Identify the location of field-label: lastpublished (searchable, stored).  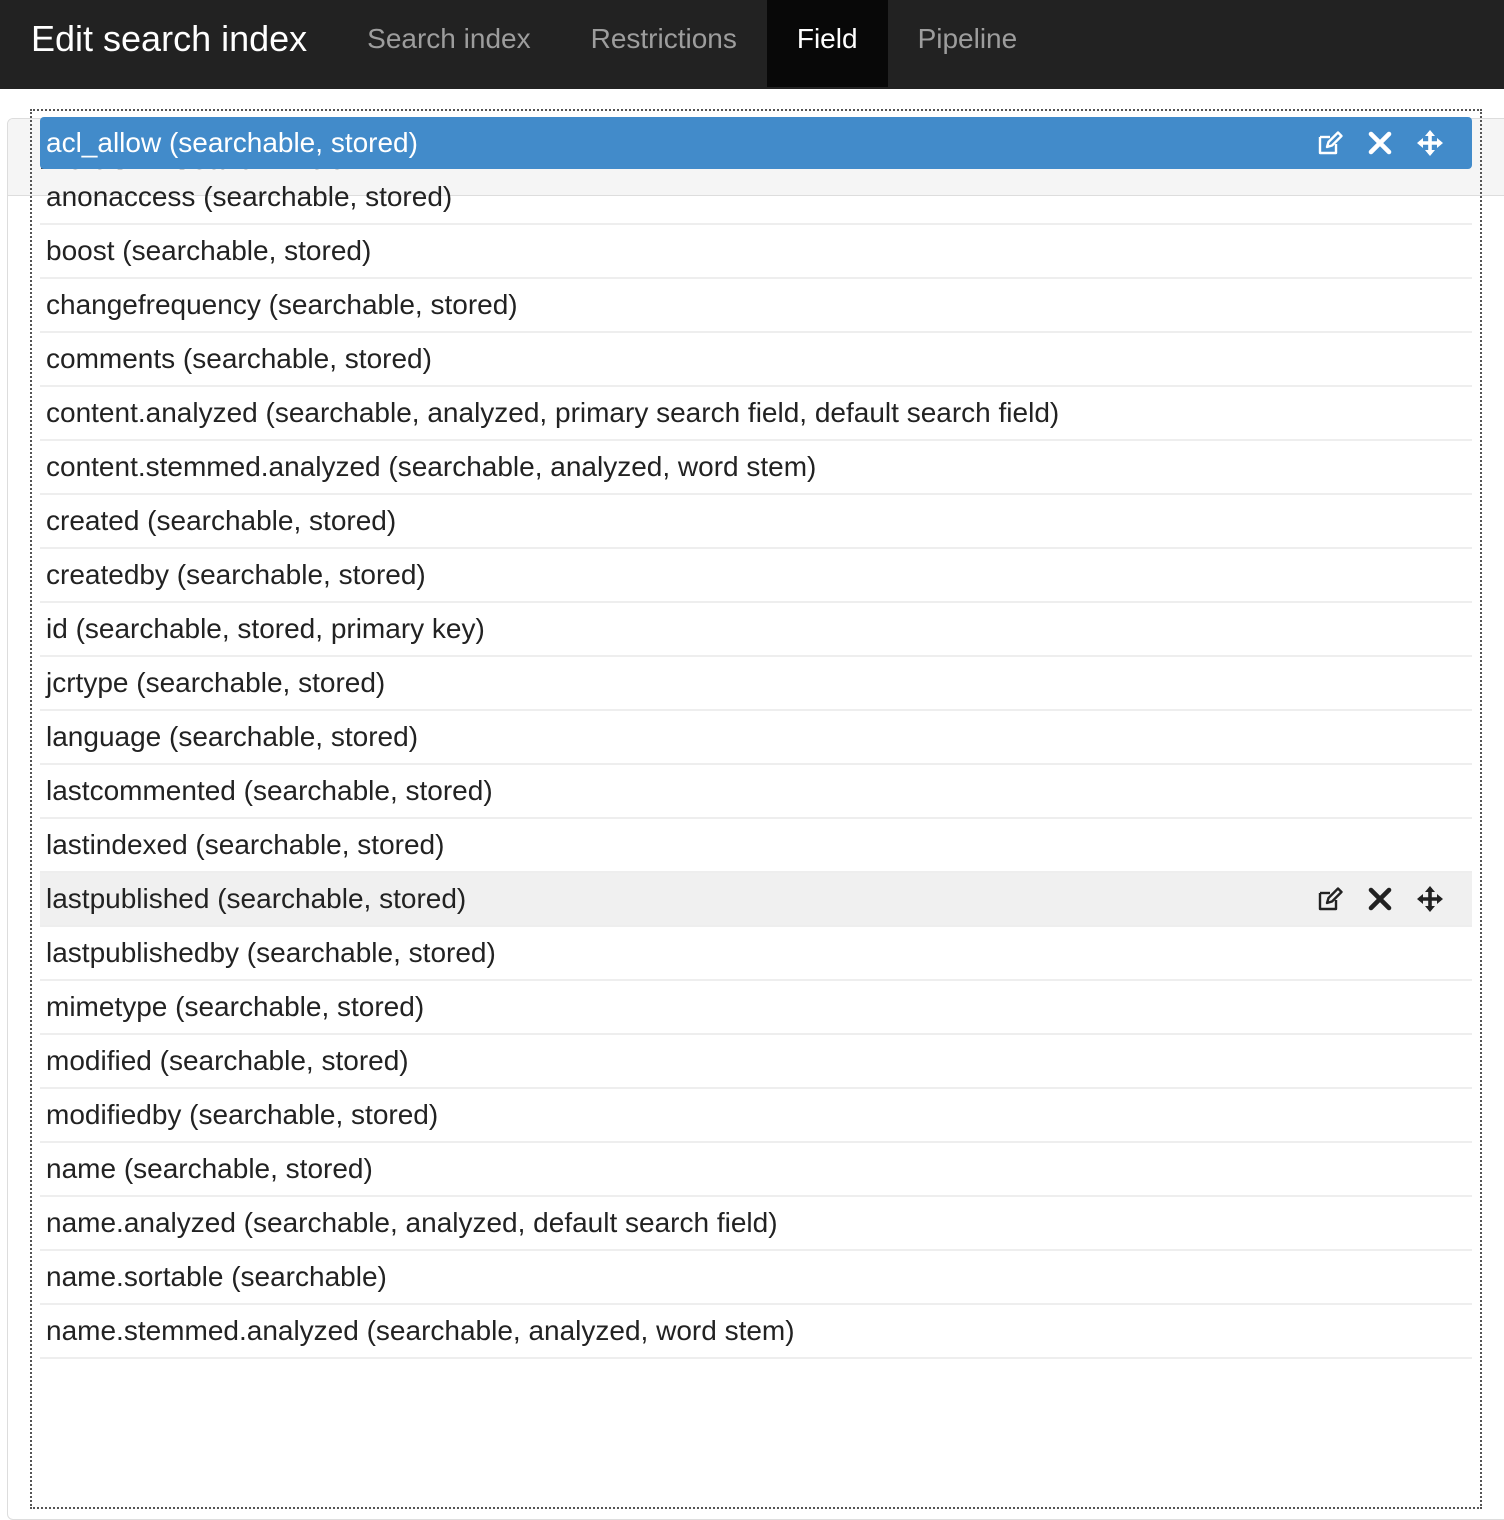
(256, 898).